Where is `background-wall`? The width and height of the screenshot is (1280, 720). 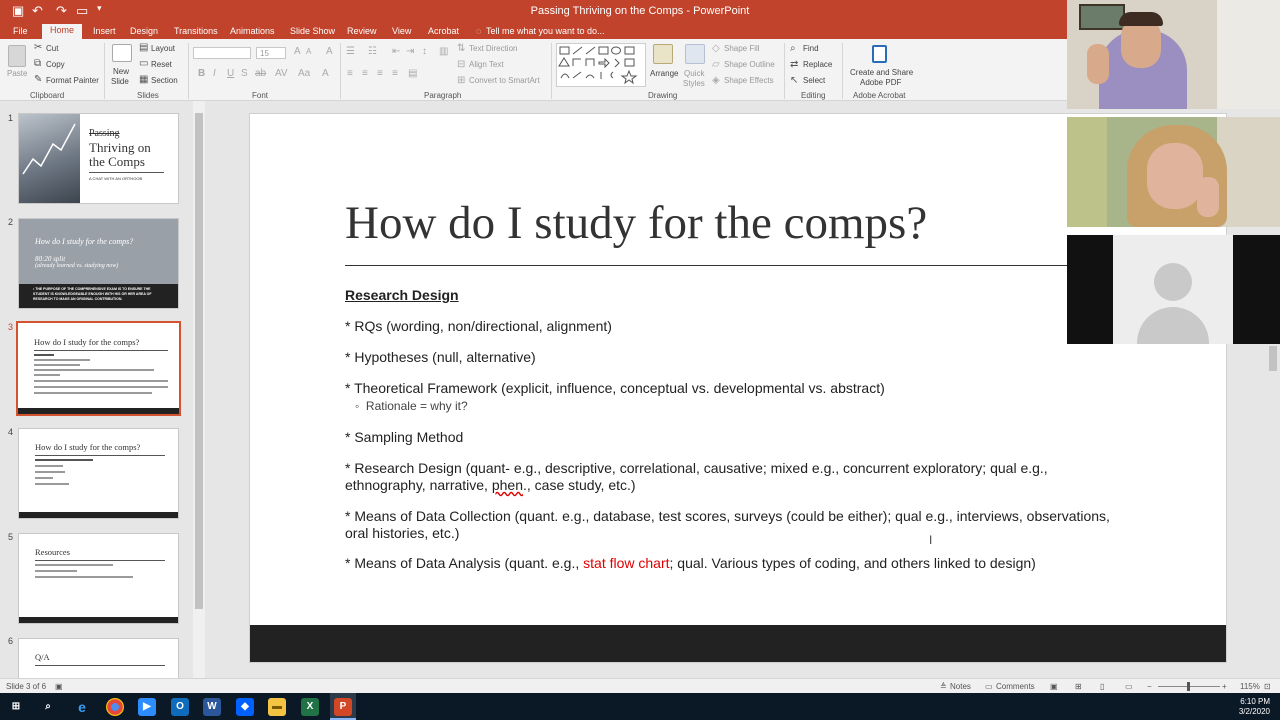
background-wall is located at coordinates (1087, 172).